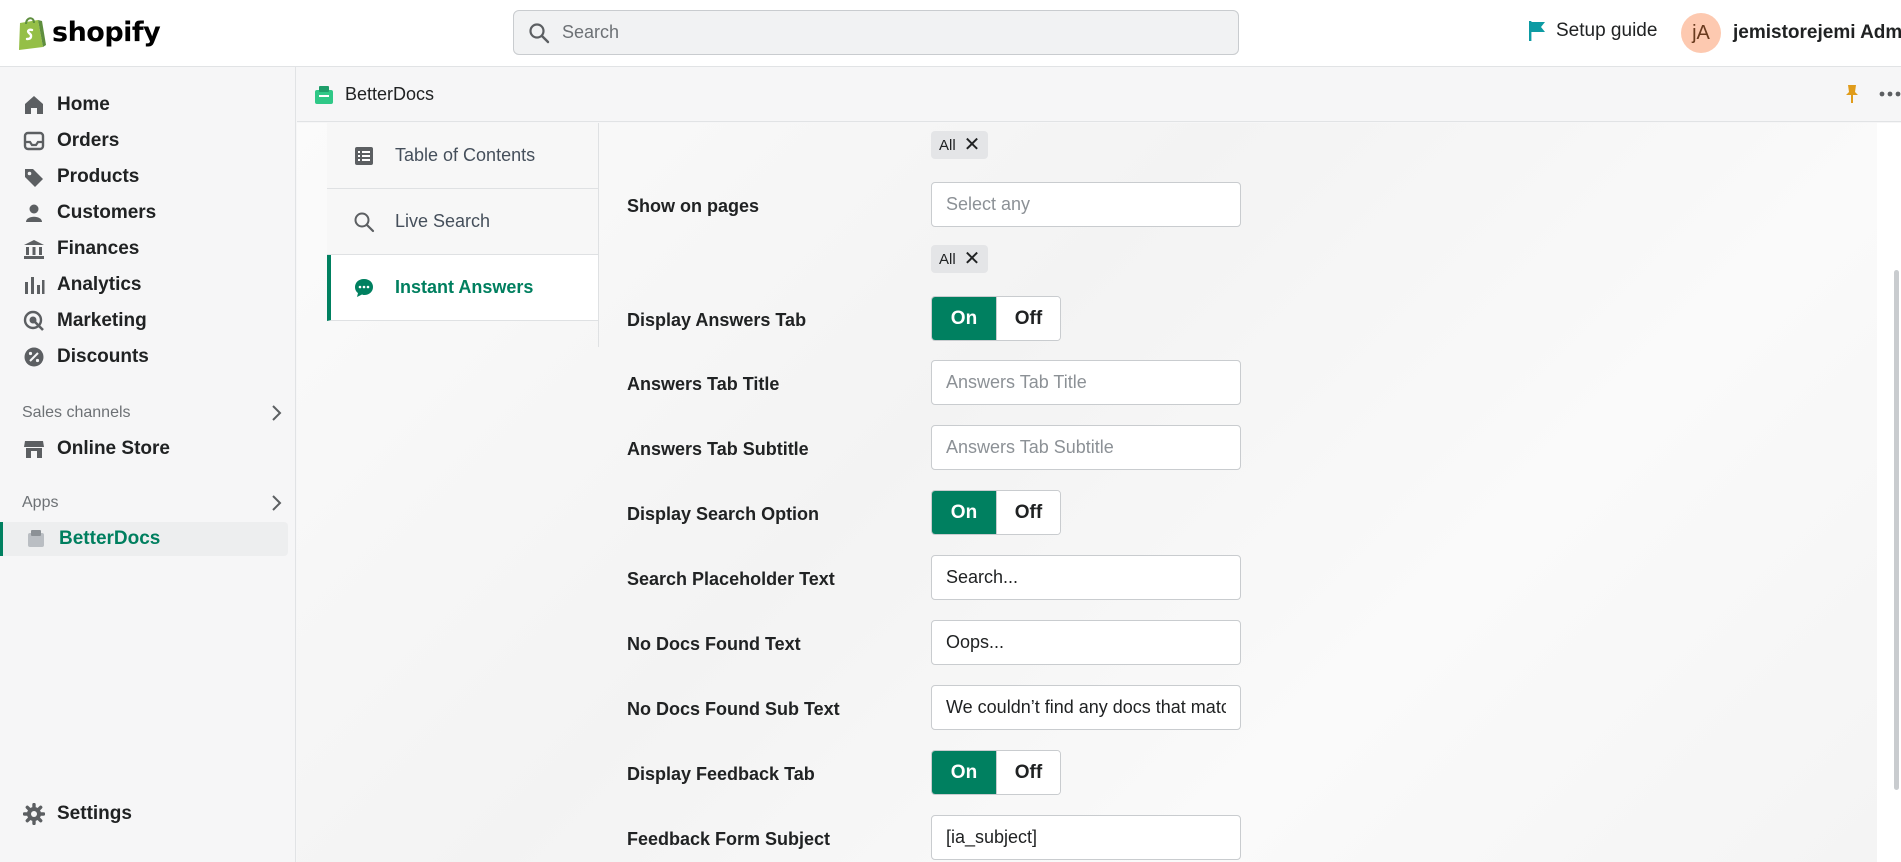  What do you see at coordinates (703, 384) in the screenshot?
I see `answers-tab-title-label: Answers Tab Title` at bounding box center [703, 384].